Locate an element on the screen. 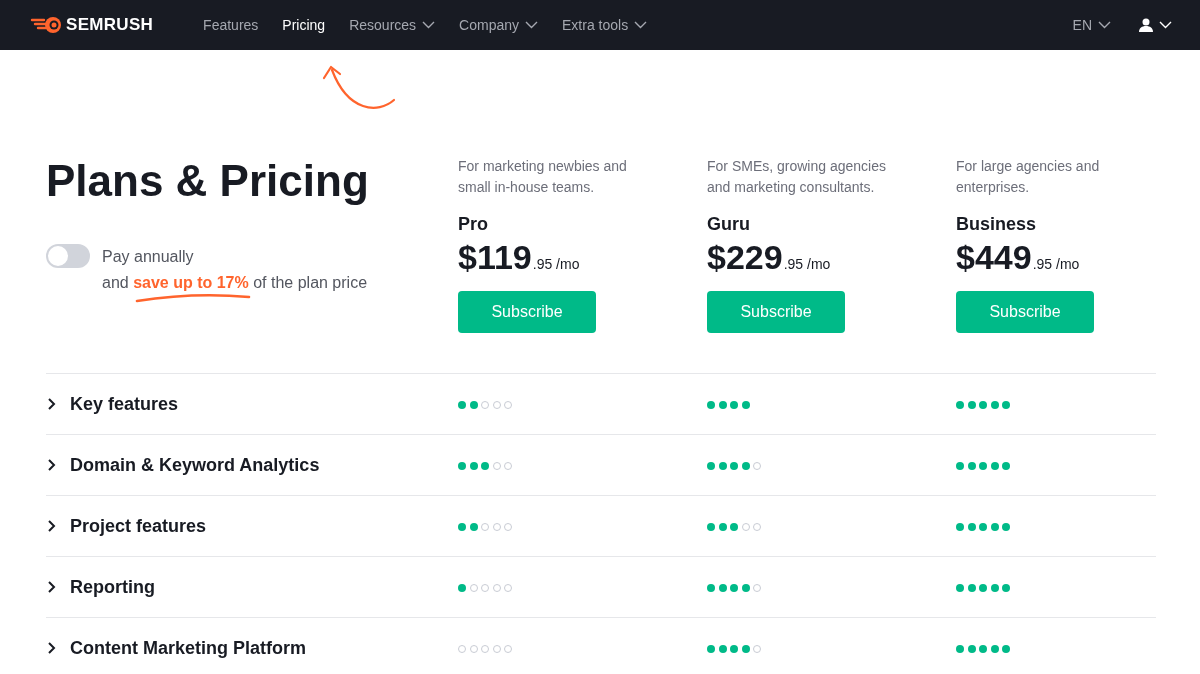  logo-icon is located at coordinates (46, 25).